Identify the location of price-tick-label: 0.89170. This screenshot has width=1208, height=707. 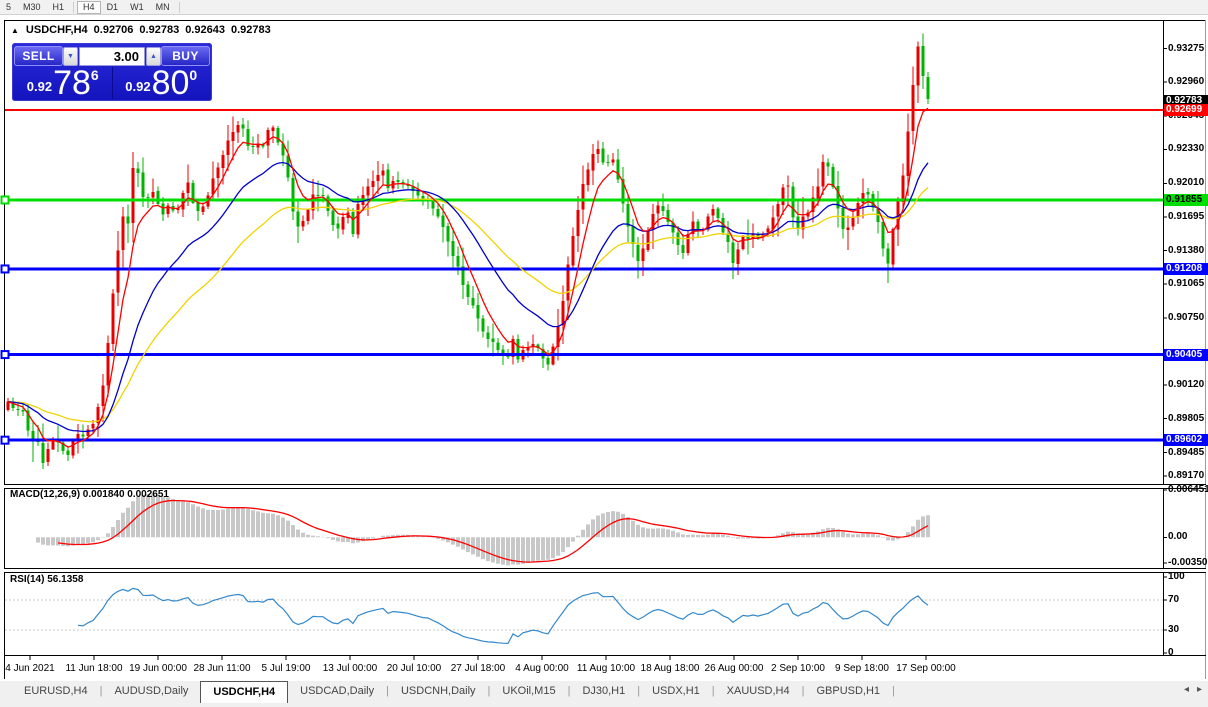
(1186, 475).